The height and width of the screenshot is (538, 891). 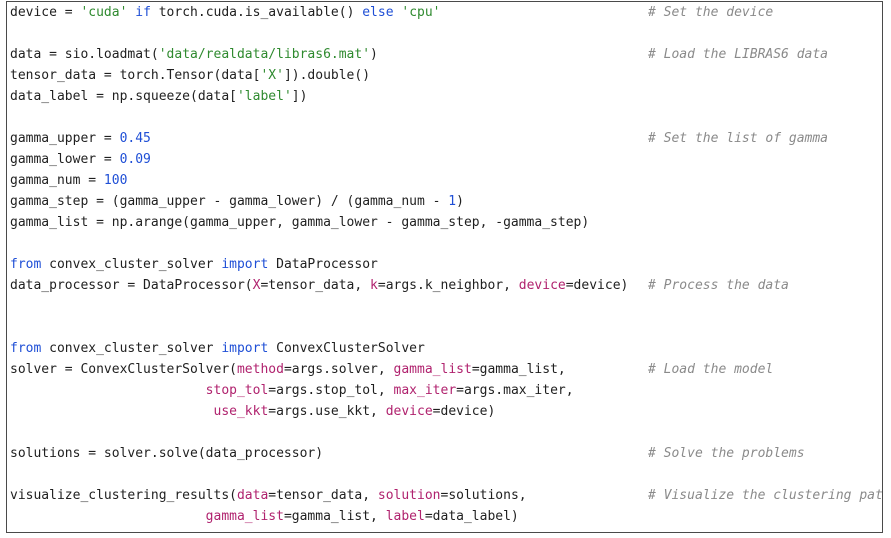 I want to click on keyword-argument: k, so click(x=374, y=285).